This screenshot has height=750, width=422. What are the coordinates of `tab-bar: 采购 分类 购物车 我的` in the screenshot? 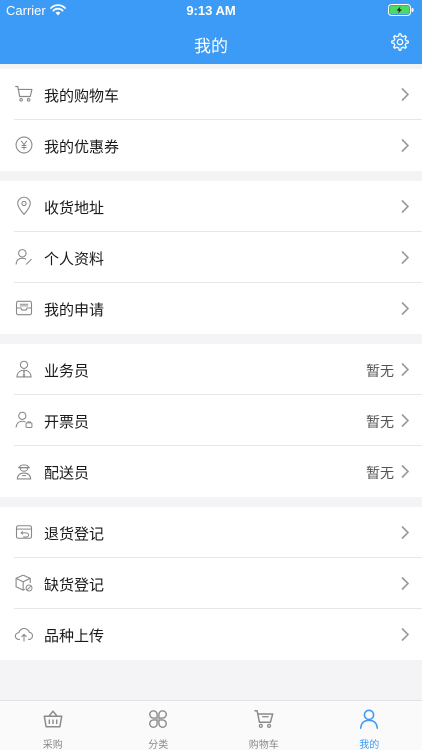 It's located at (211, 725).